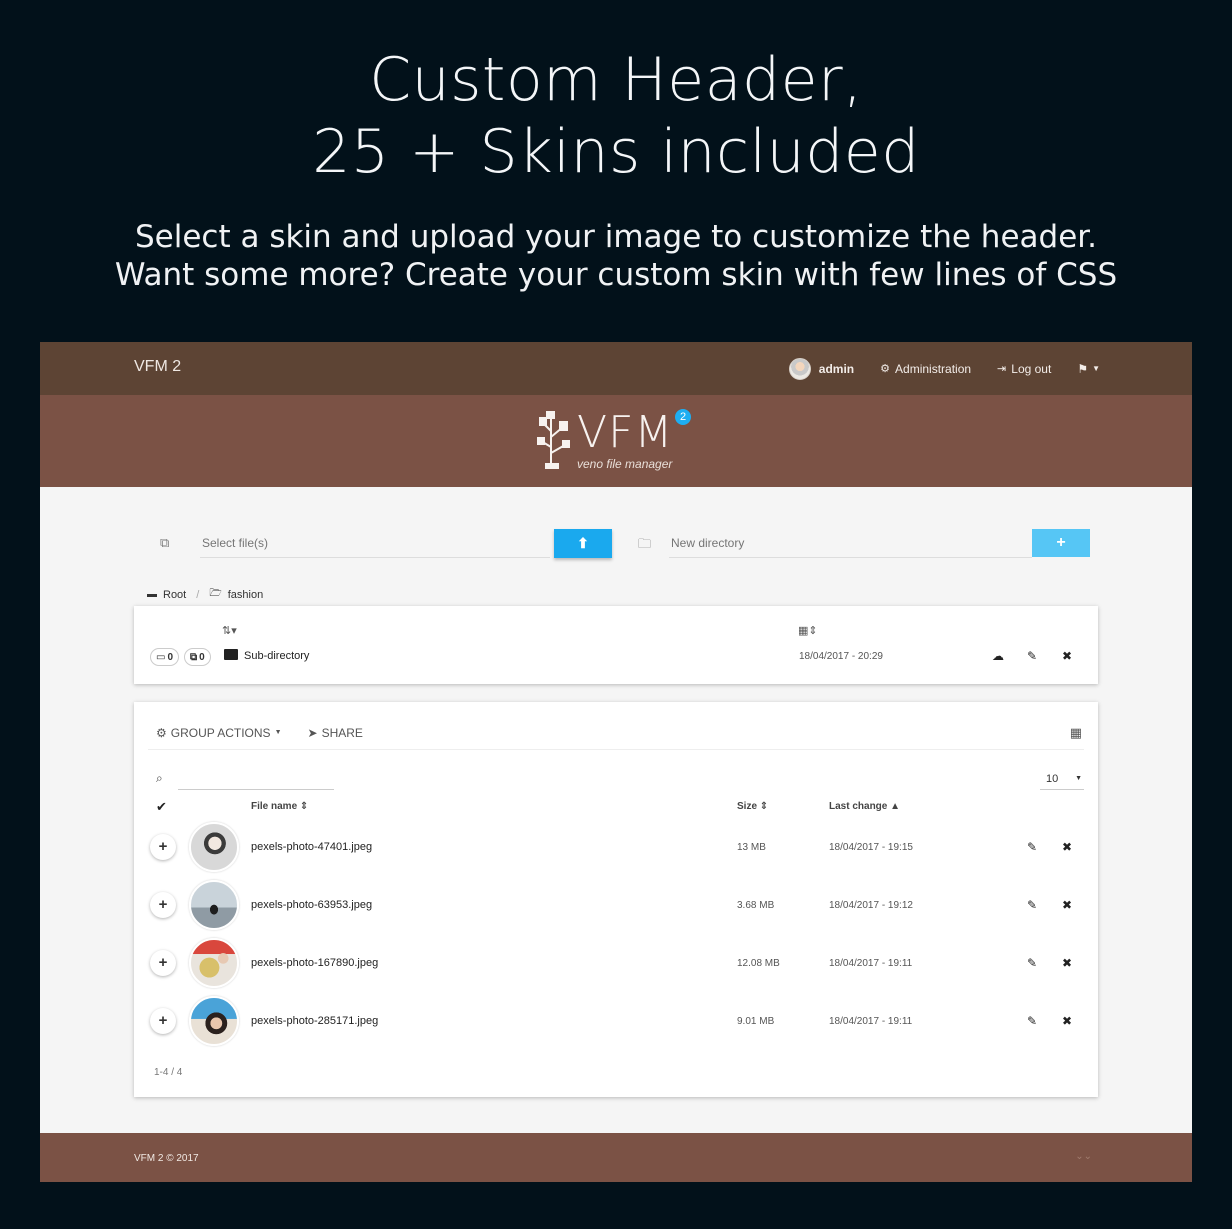 Image resolution: width=1232 pixels, height=1229 pixels. I want to click on files-count: 0, so click(202, 657).